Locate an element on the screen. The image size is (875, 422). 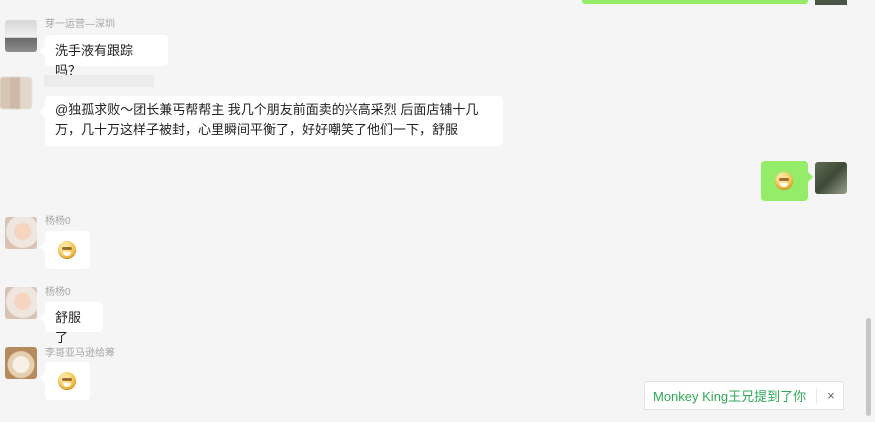
sender-name: 李哥亚马逊给筹 is located at coordinates (80, 353).